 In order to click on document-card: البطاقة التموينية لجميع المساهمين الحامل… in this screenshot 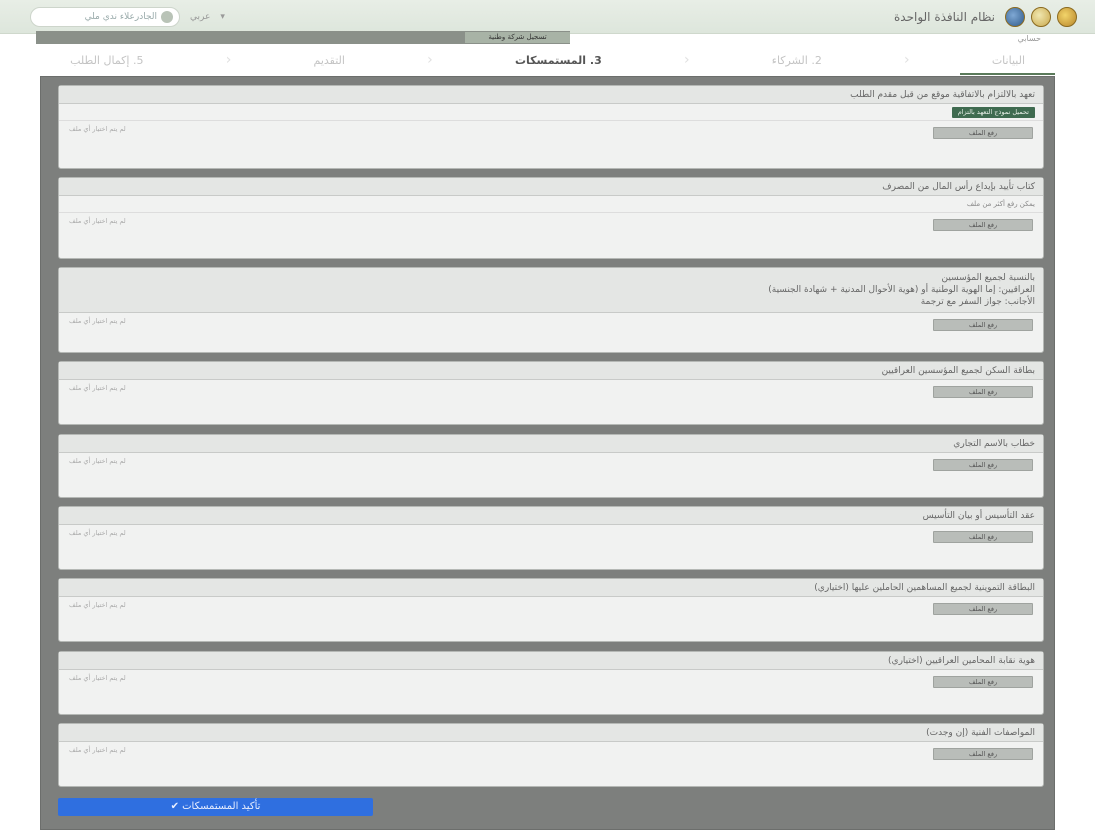, I will do `click(551, 610)`.